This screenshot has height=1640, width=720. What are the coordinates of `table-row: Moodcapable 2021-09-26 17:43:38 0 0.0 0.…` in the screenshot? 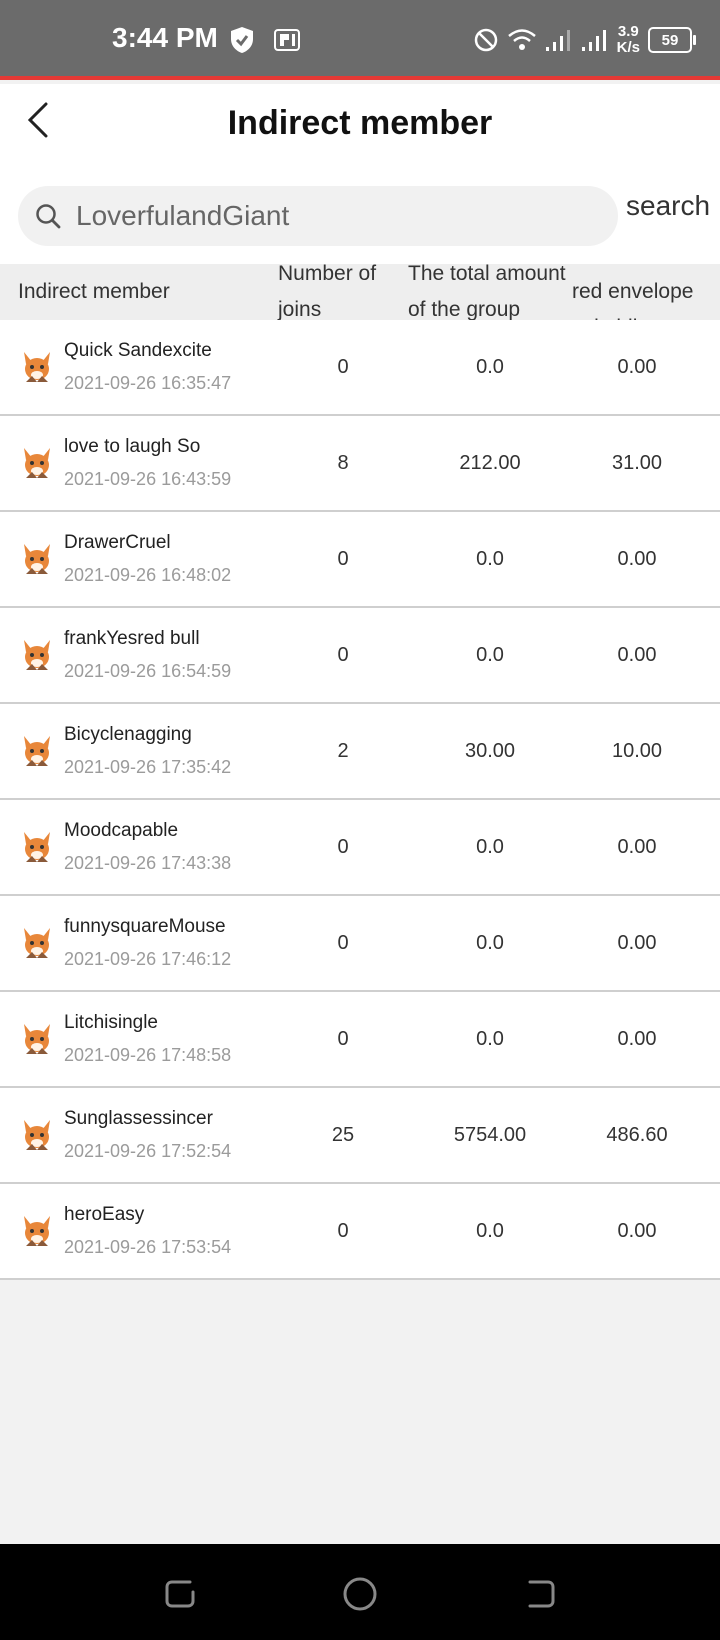 It's located at (360, 848).